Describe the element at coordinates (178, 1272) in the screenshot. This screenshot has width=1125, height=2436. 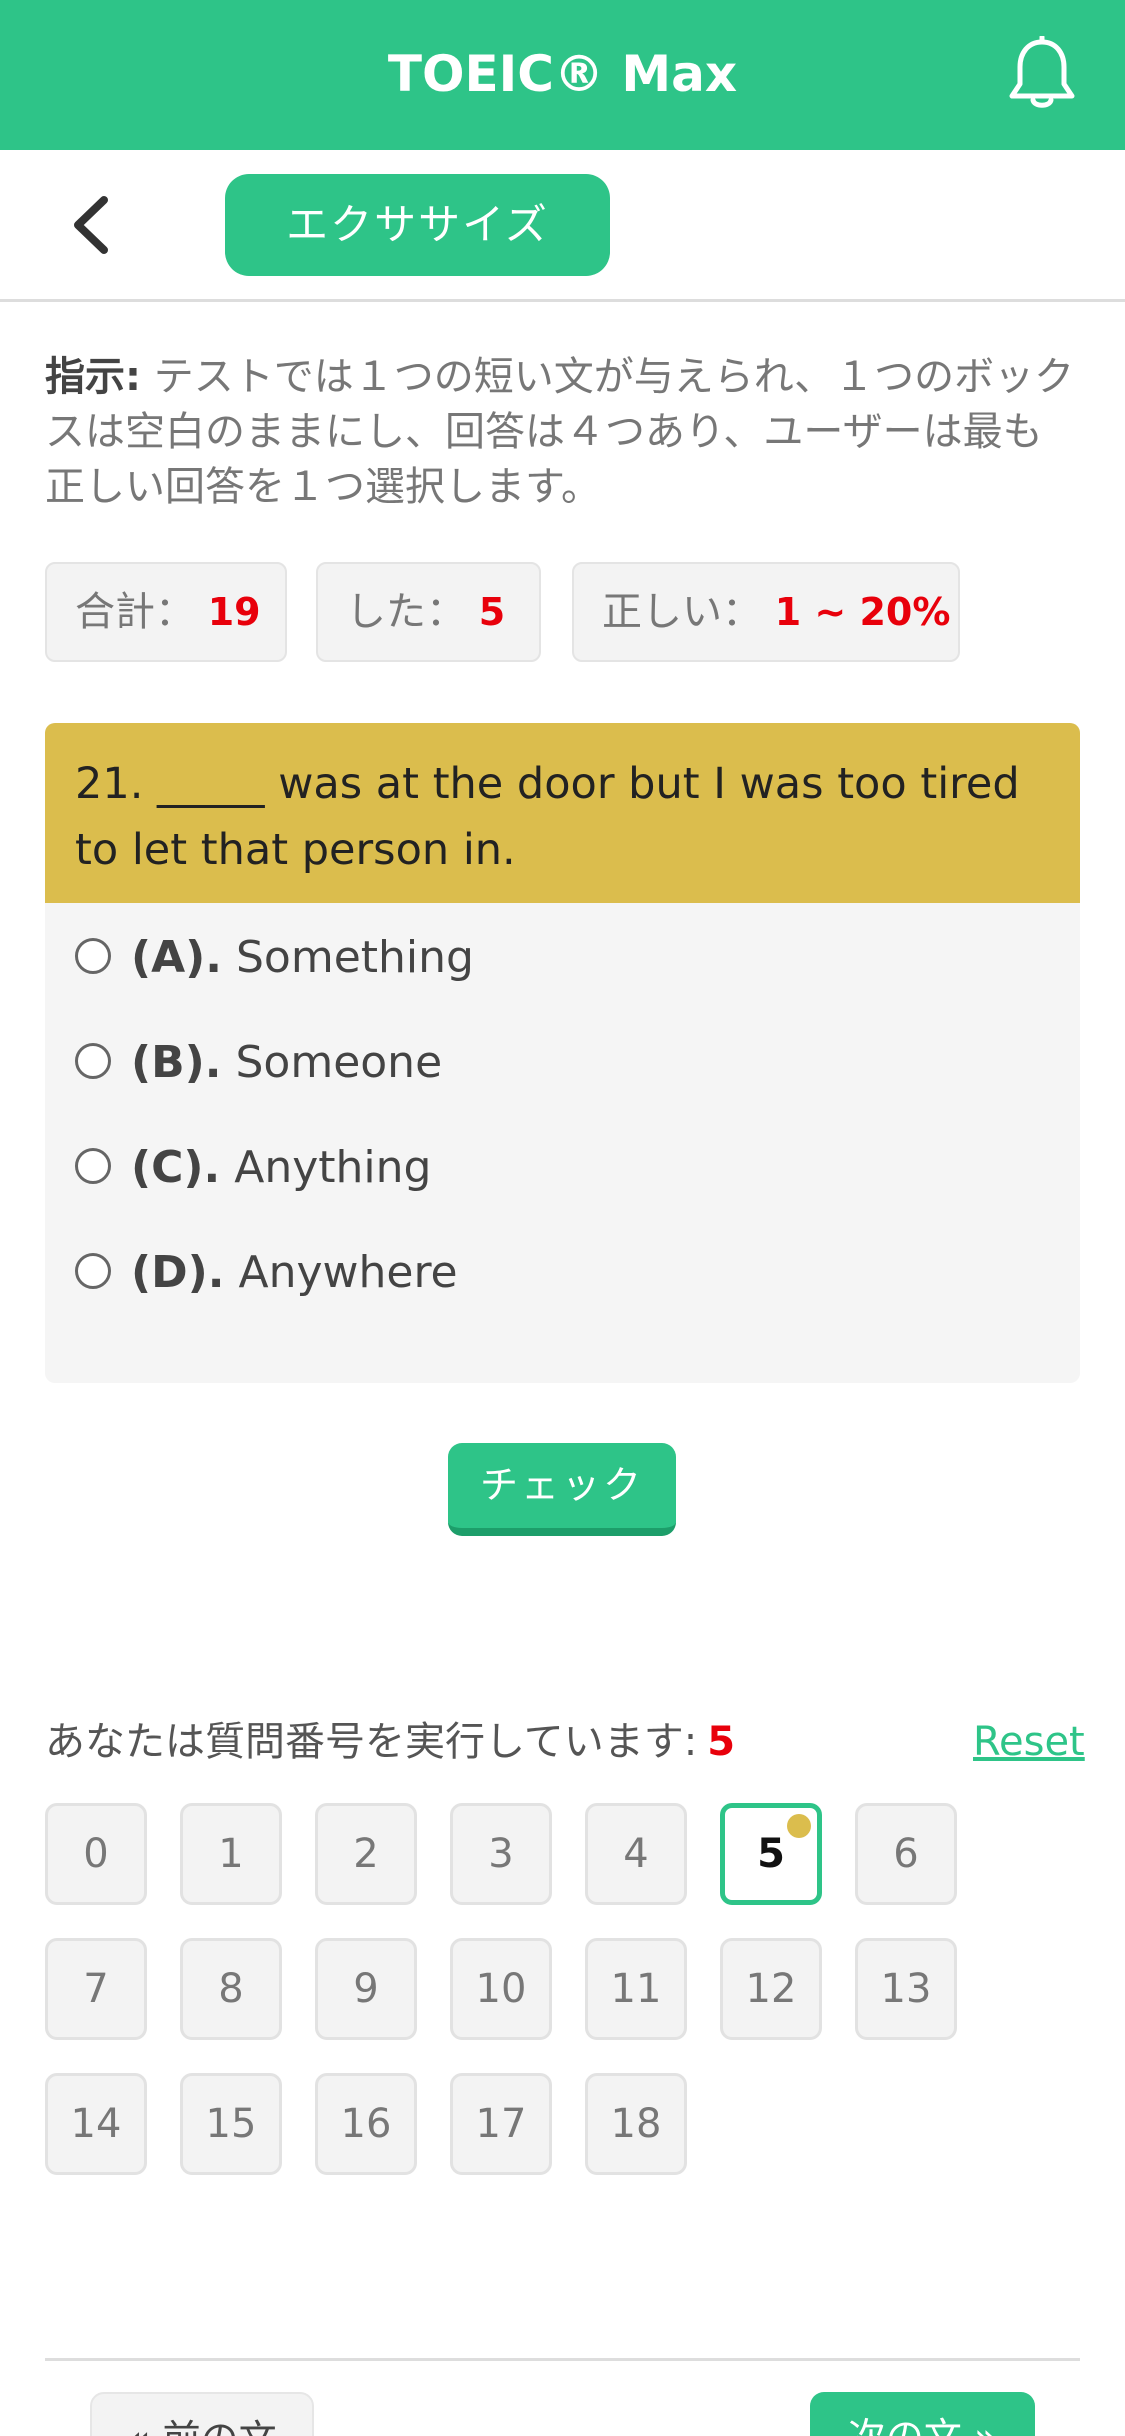
I see `option-letter: (D).` at that location.